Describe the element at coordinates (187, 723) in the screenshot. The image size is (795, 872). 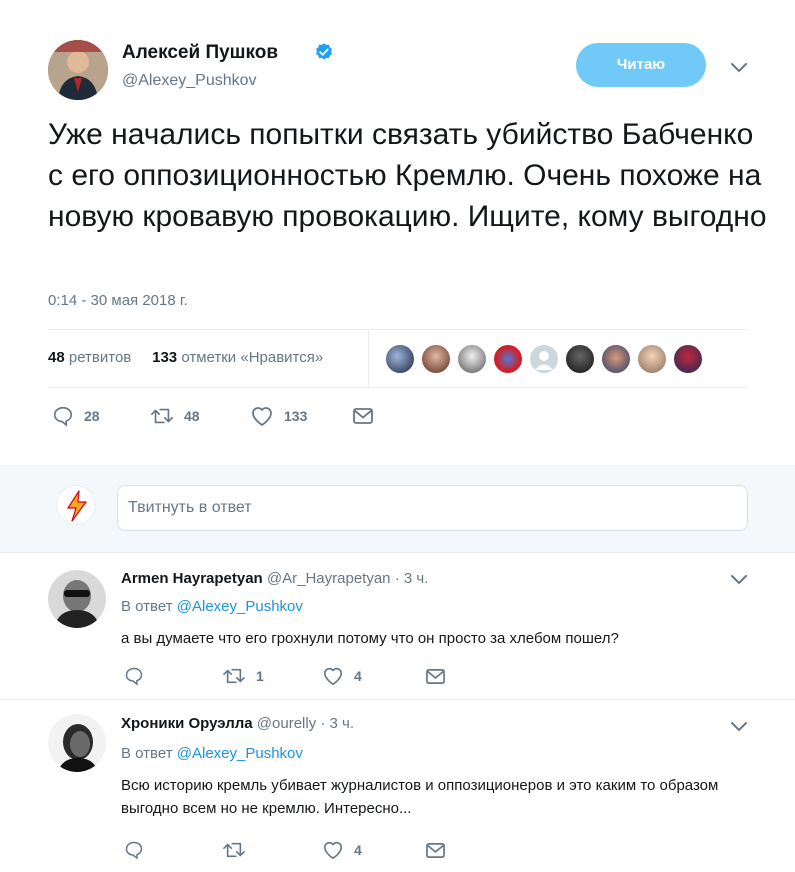
I see `reply-author-name: Хроники Оруэлла` at that location.